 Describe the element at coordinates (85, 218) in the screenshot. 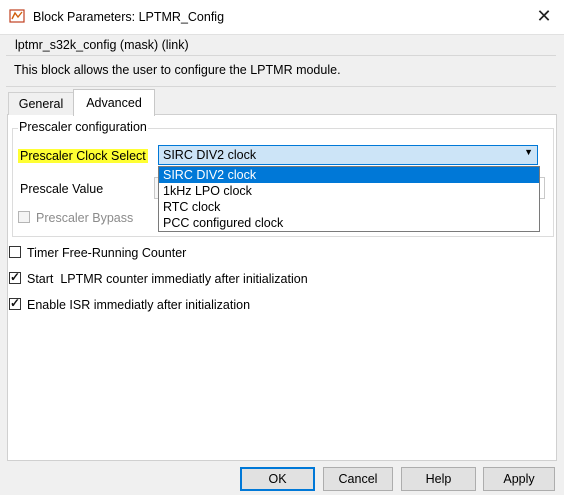

I see `prescaler-bypass-label: Prescaler Bypass` at that location.